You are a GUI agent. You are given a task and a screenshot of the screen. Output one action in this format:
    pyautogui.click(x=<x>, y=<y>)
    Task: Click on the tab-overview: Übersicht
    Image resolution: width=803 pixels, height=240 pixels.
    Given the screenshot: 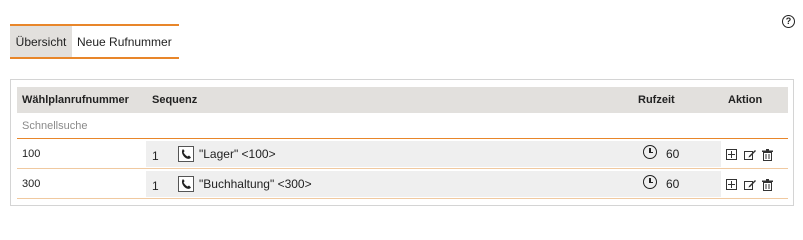 What is the action you would take?
    pyautogui.click(x=41, y=41)
    